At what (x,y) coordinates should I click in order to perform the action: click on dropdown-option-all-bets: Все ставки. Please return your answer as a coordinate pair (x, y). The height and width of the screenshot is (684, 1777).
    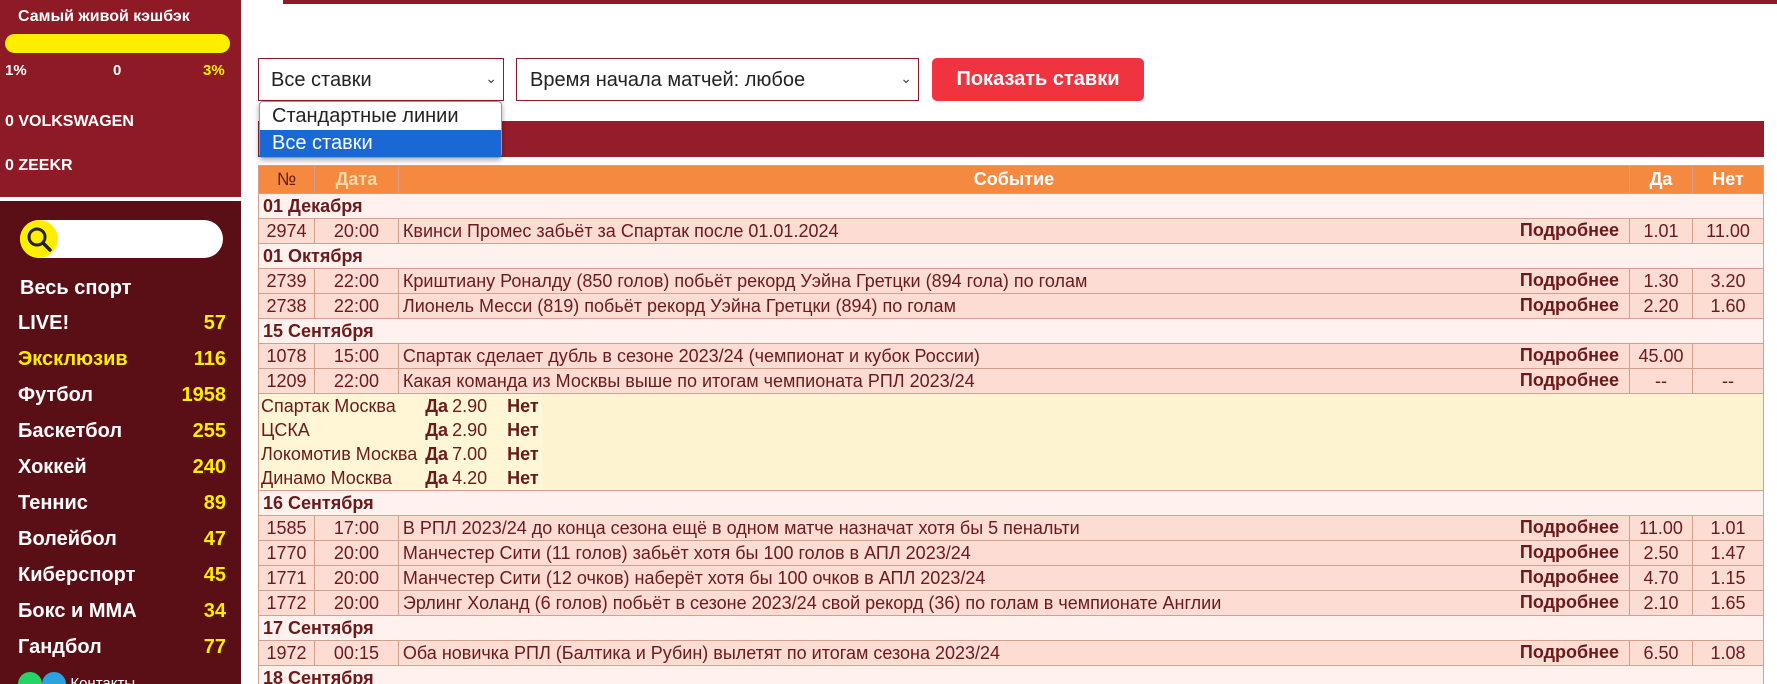
    Looking at the image, I should click on (380, 143).